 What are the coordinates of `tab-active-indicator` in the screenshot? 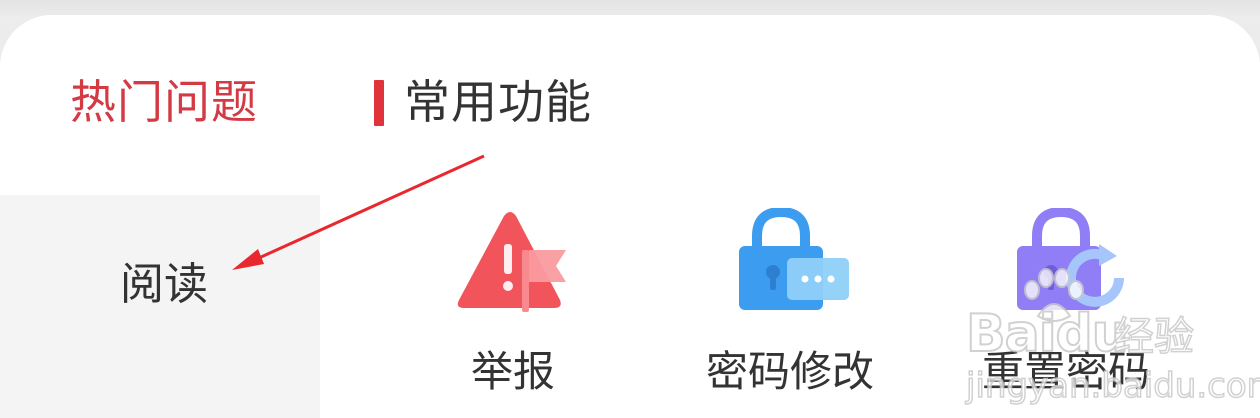 It's located at (379, 103).